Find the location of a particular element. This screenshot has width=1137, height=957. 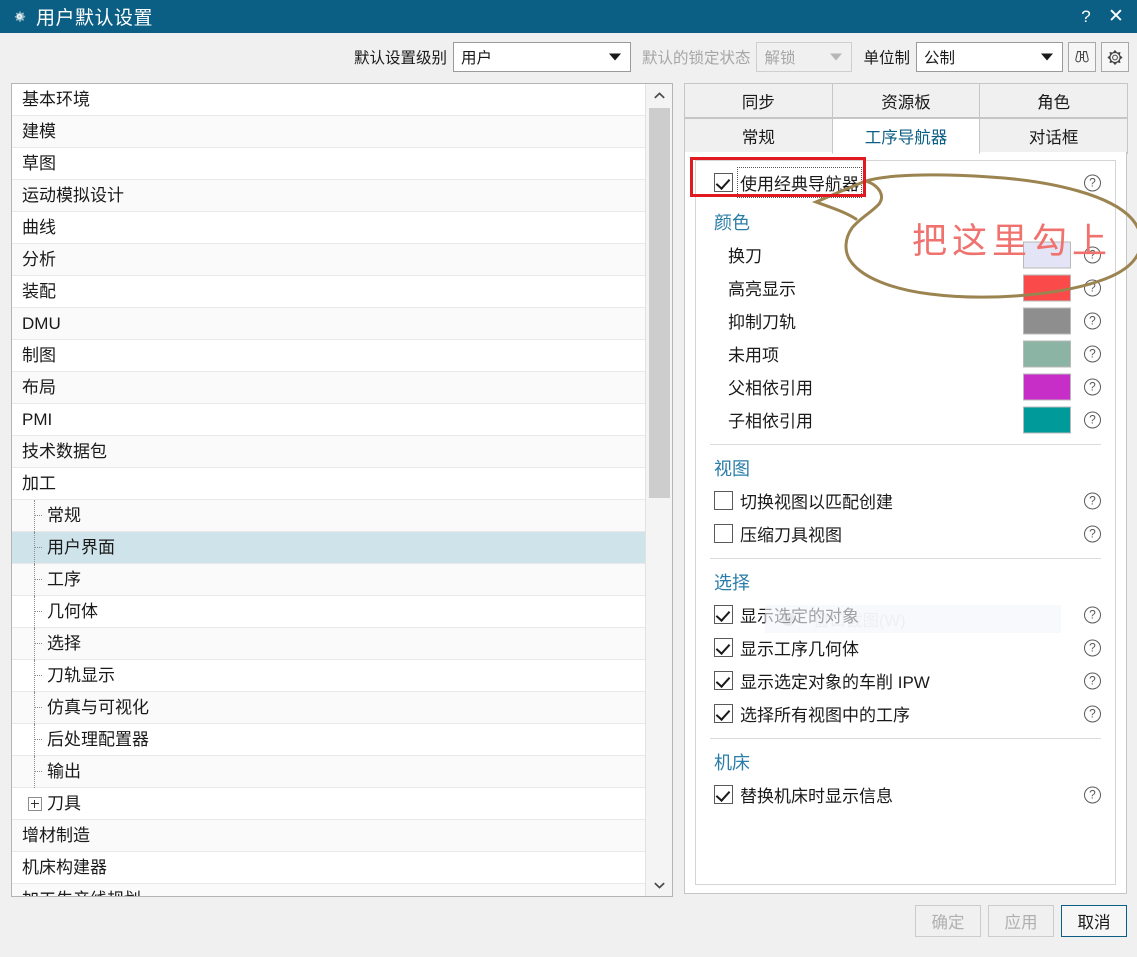

tree-item-0: 基本环境 is located at coordinates (328, 100).